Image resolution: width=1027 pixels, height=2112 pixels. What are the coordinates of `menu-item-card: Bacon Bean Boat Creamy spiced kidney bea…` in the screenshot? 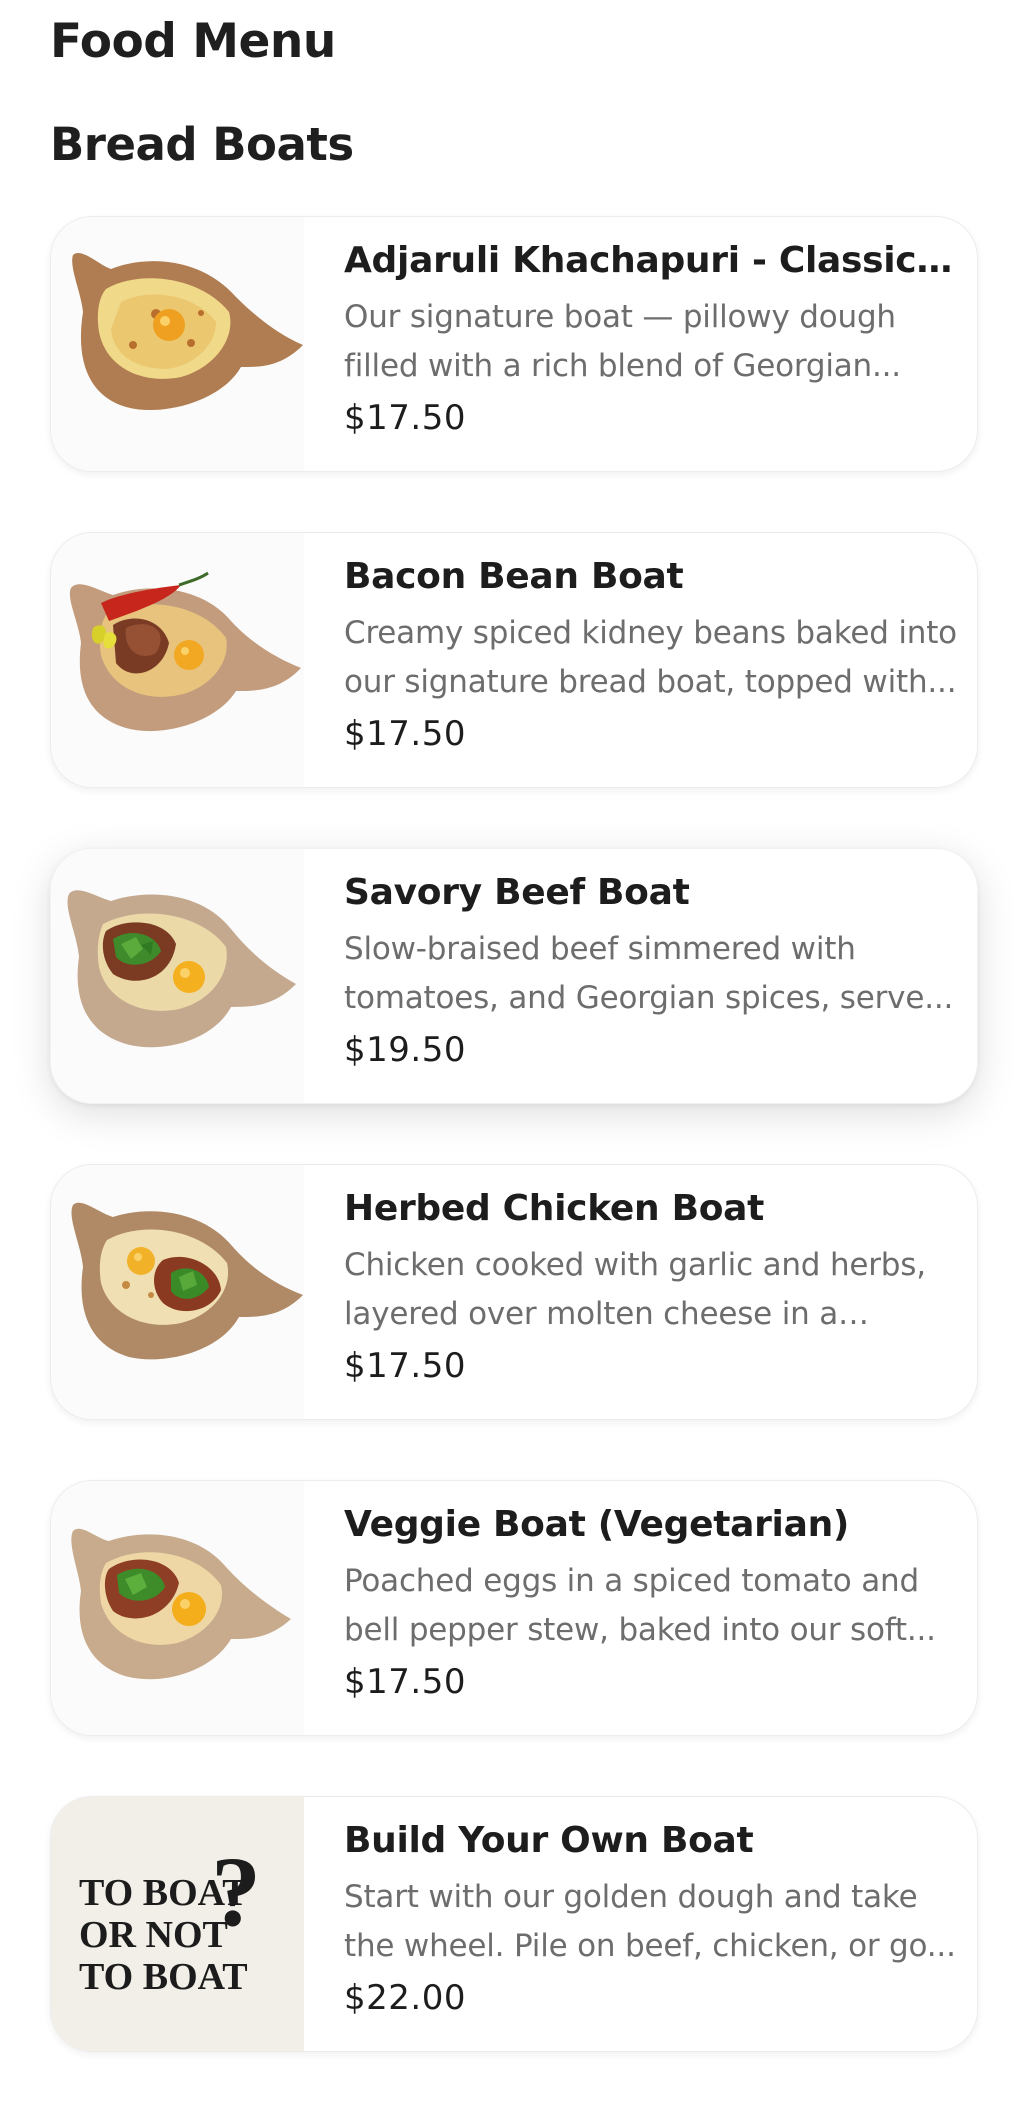 It's located at (514, 660).